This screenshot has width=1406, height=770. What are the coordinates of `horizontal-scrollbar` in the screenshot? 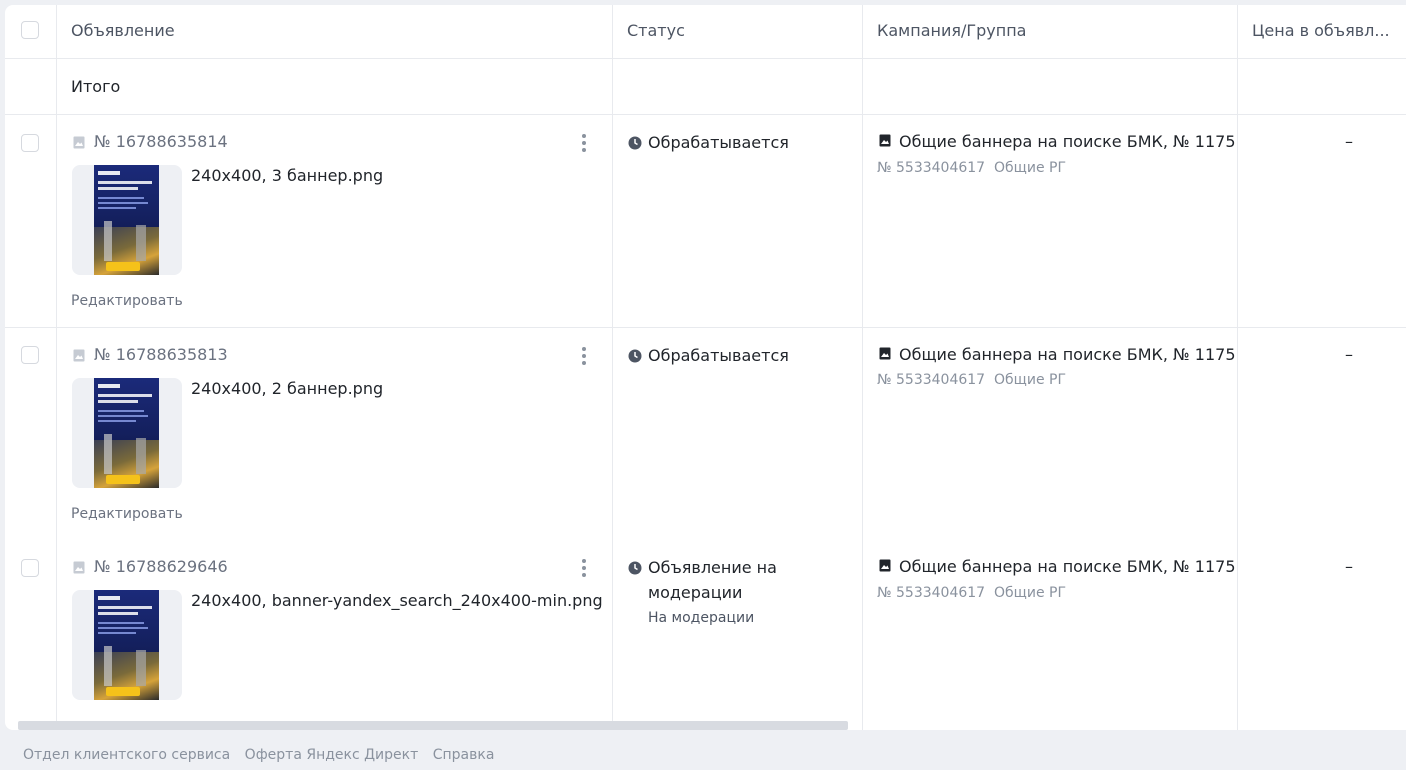 It's located at (433, 725).